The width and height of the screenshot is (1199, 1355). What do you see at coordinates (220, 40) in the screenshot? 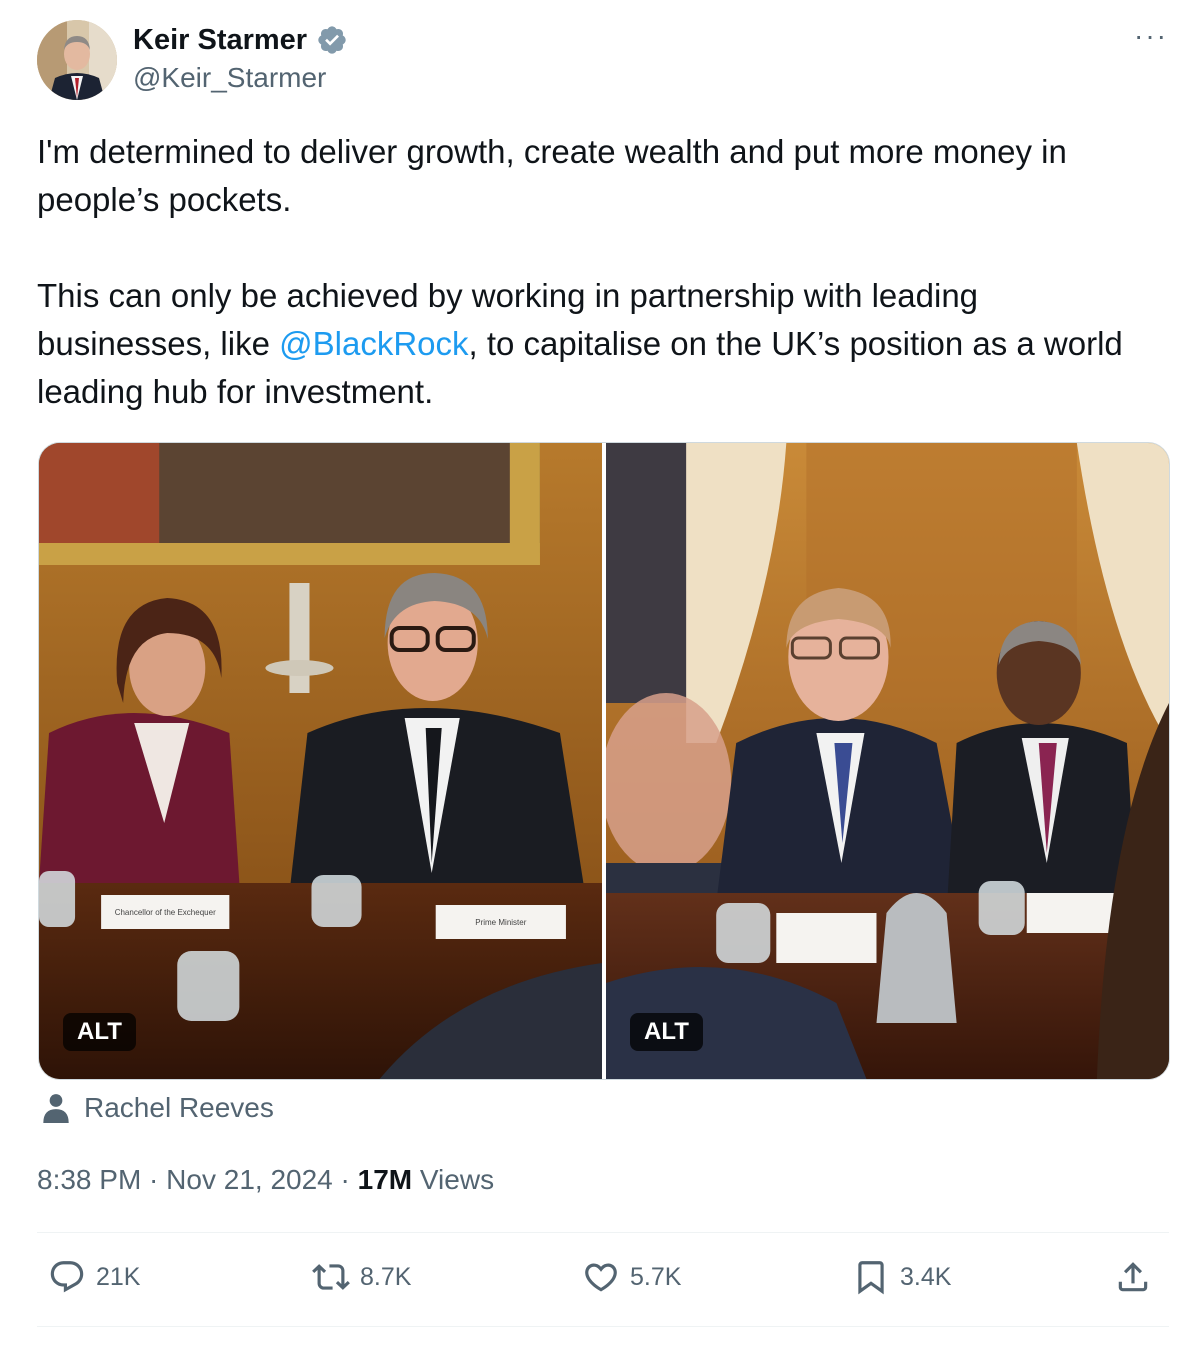
I see `display-name: Keir Starmer` at bounding box center [220, 40].